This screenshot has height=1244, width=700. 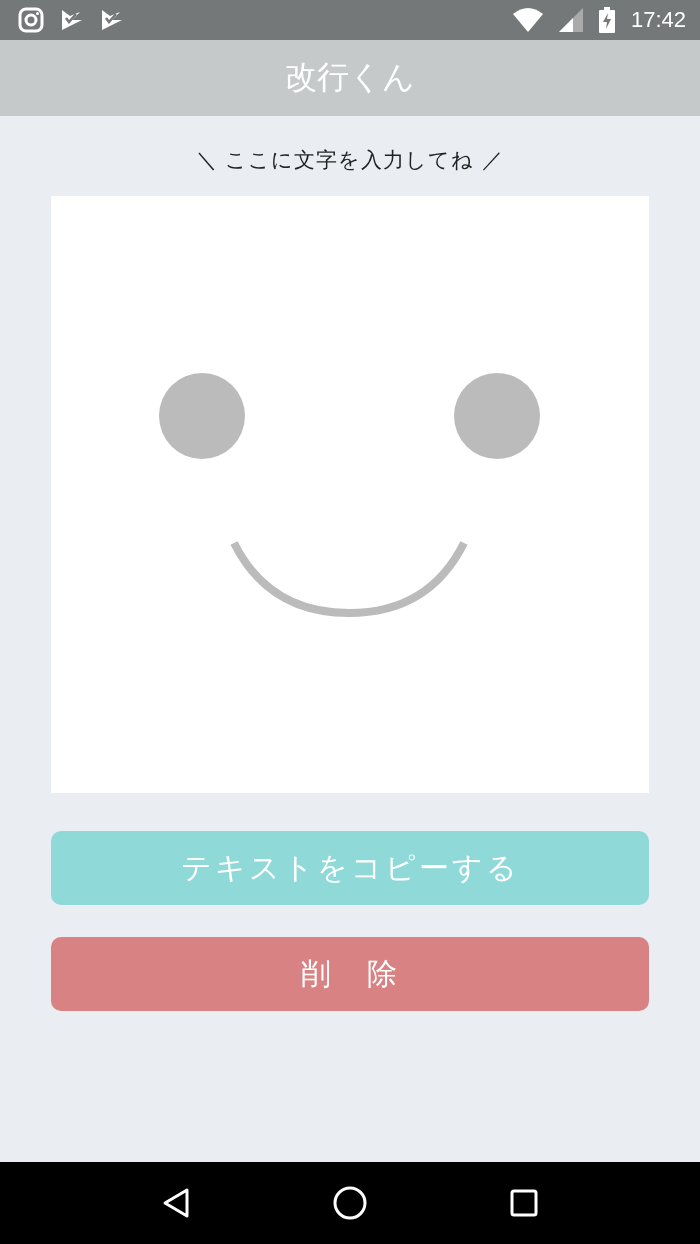 I want to click on delete-button: 削 除, so click(x=350, y=974).